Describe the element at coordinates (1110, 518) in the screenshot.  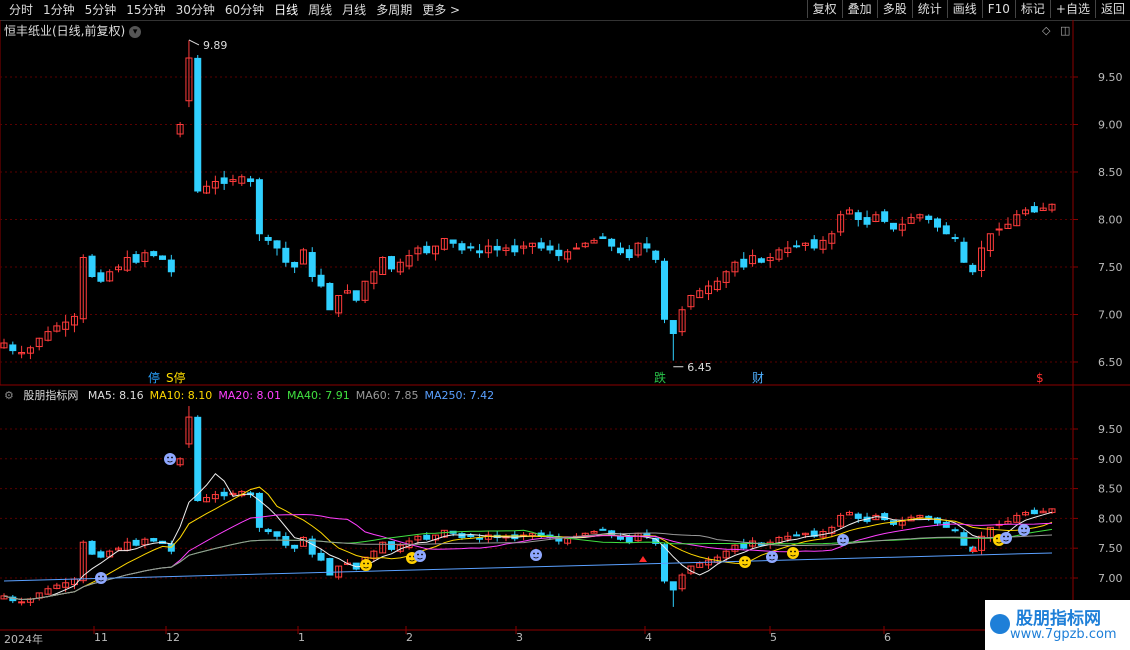
I see `y-tick-label: 8.00` at that location.